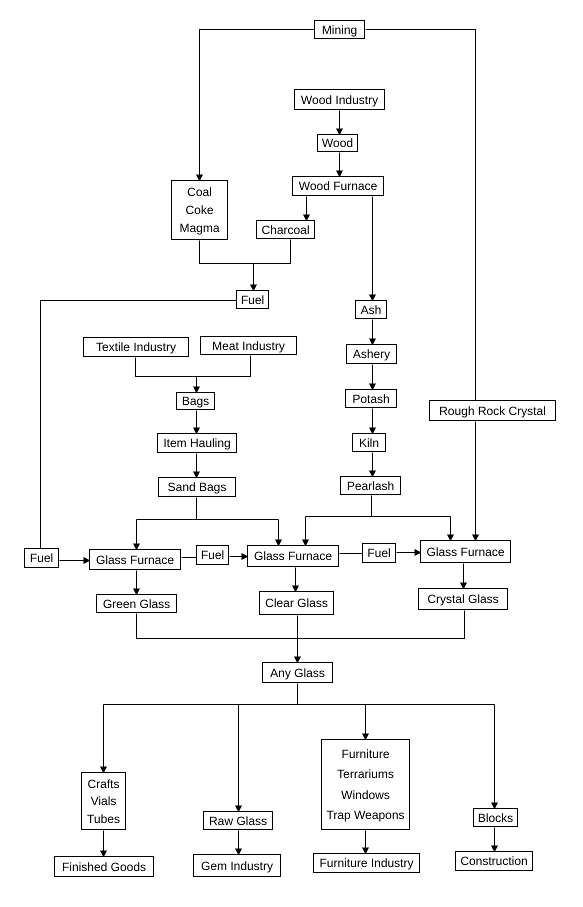  What do you see at coordinates (197, 487) in the screenshot?
I see `flow-node: Sand Bags` at bounding box center [197, 487].